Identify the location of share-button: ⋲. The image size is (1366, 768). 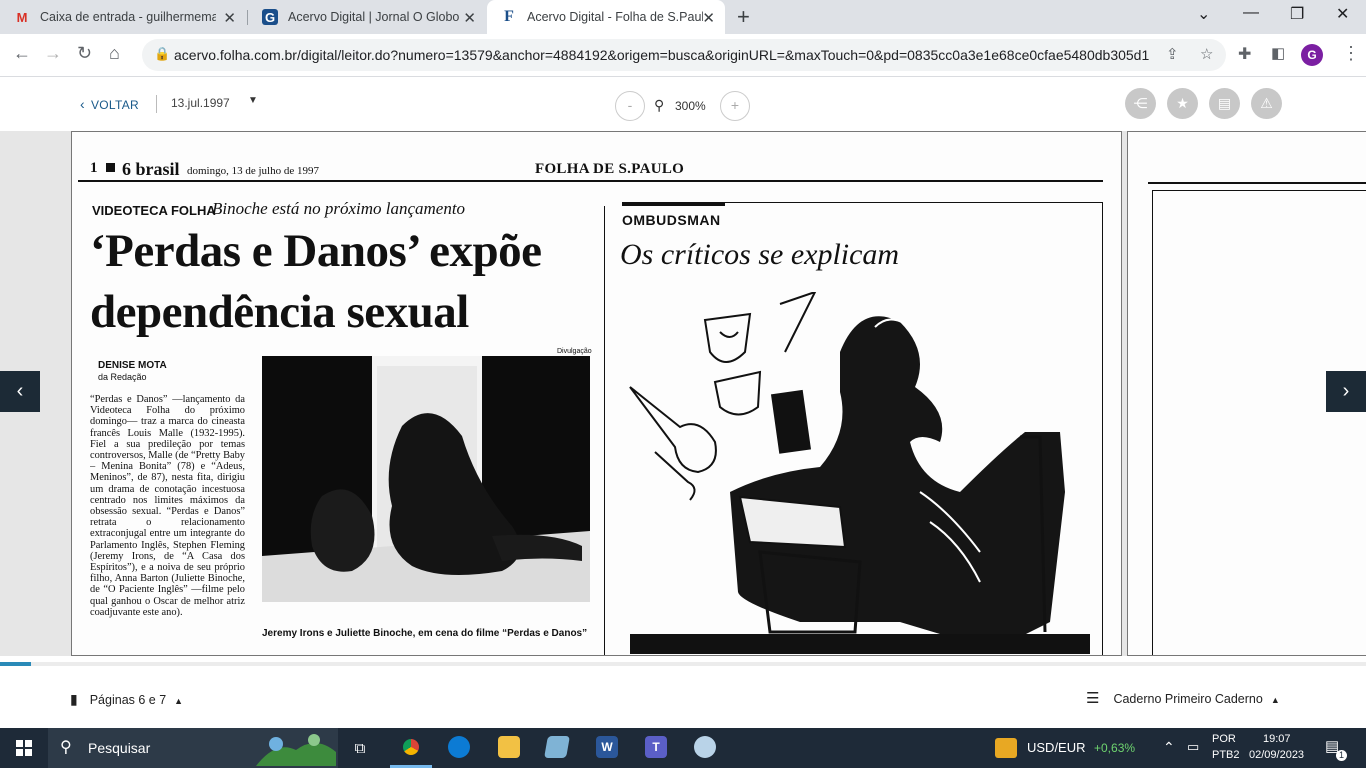
(1140, 103).